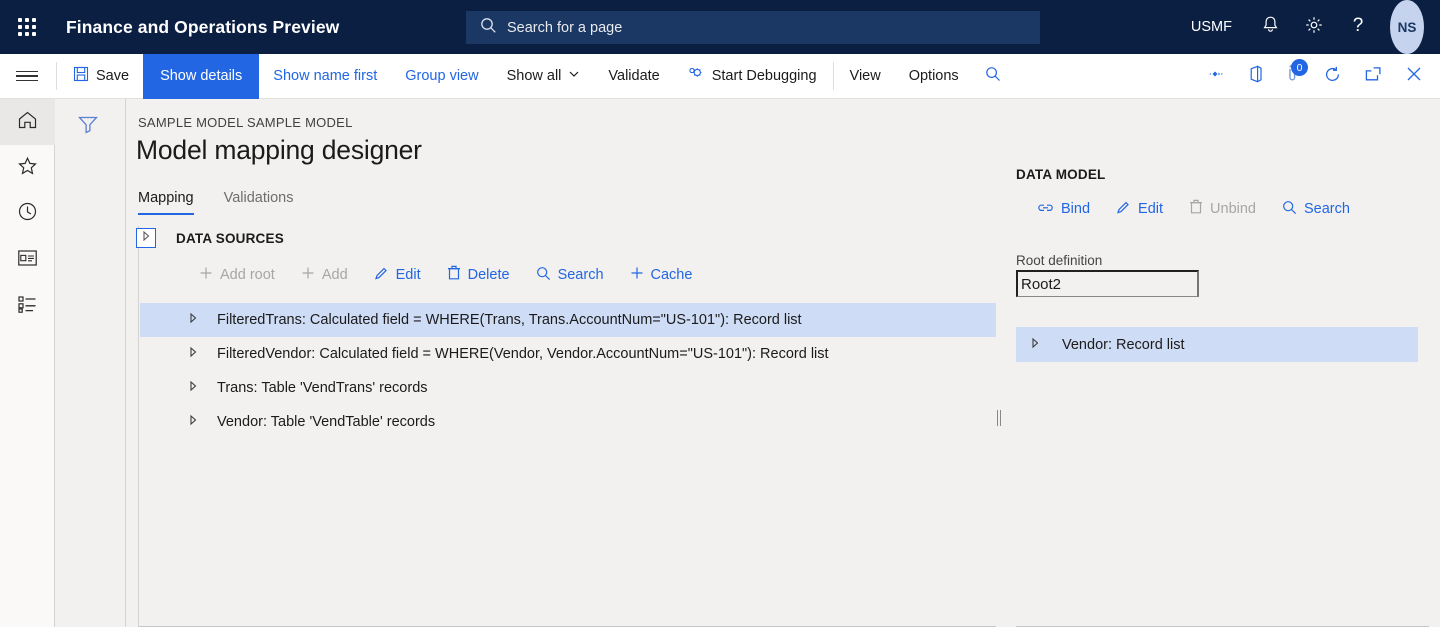 The width and height of the screenshot is (1440, 627). I want to click on sidebar-item-home, so click(27, 122).